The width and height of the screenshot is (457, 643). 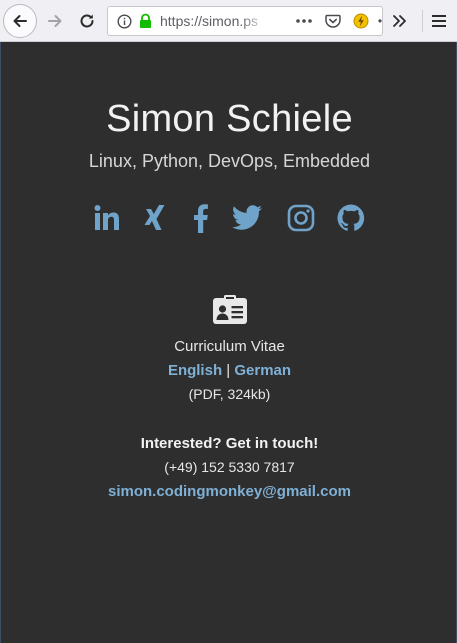 What do you see at coordinates (380, 21) in the screenshot?
I see `extension-overflow: •` at bounding box center [380, 21].